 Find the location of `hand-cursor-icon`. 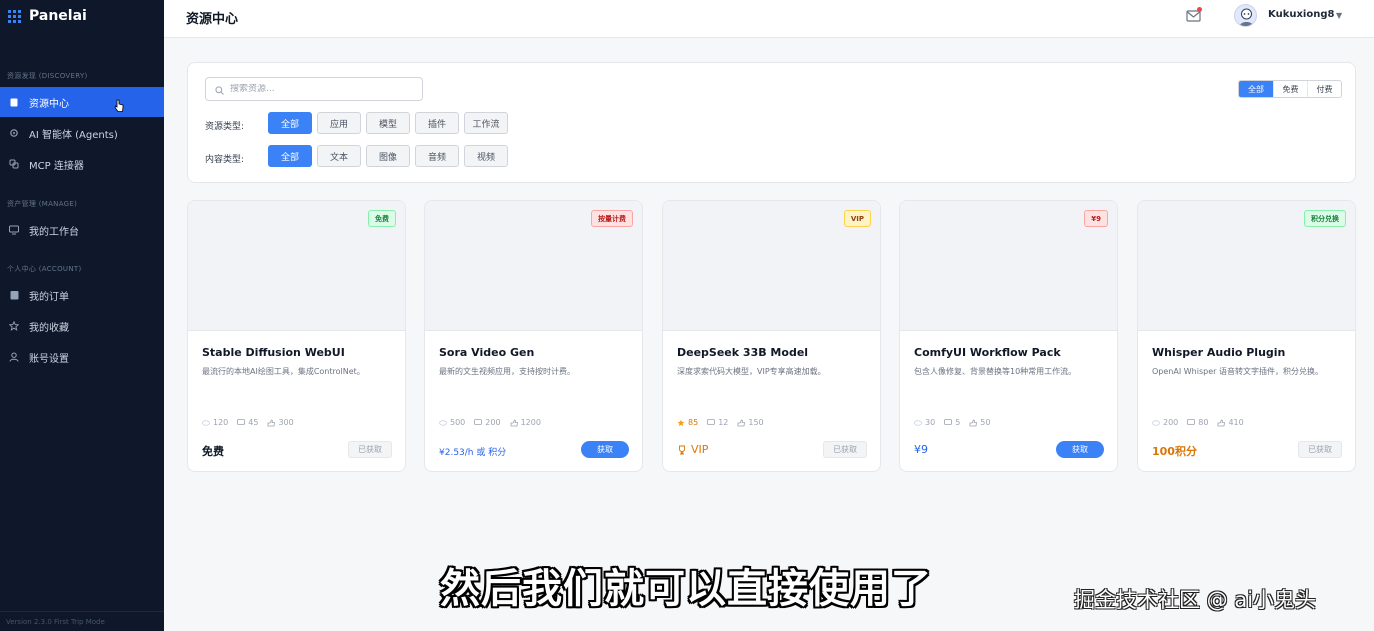

hand-cursor-icon is located at coordinates (119, 105).